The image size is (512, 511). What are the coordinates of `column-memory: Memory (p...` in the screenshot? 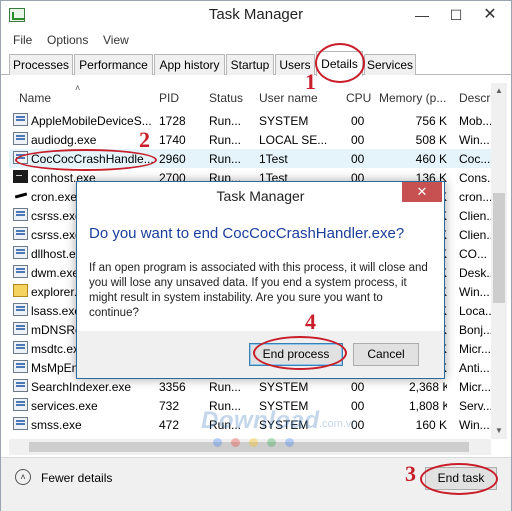 It's located at (412, 98).